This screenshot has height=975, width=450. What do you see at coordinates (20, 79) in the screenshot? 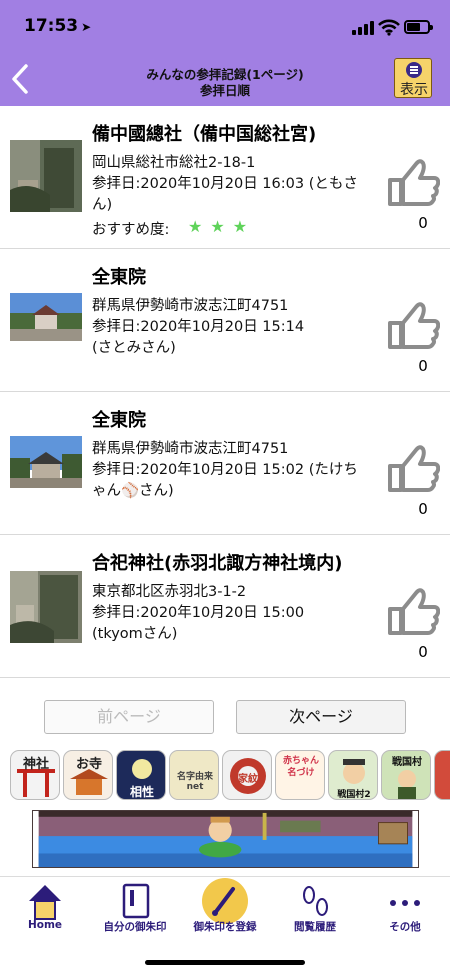
I see `back-chevron-icon` at bounding box center [20, 79].